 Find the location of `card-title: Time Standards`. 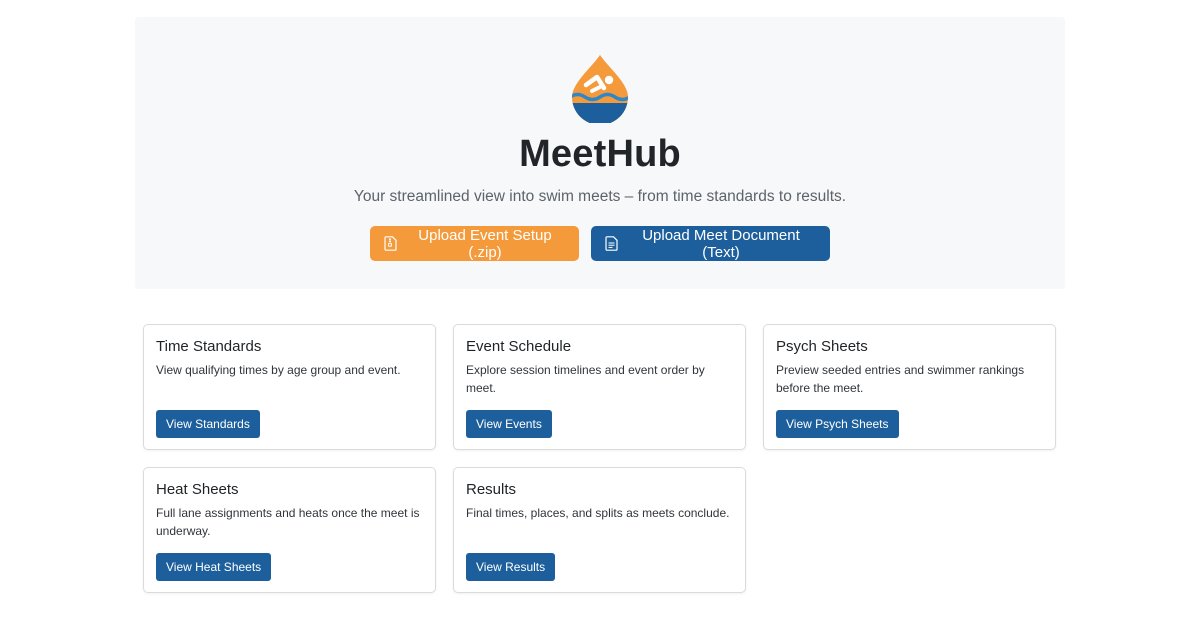

card-title: Time Standards is located at coordinates (209, 346).